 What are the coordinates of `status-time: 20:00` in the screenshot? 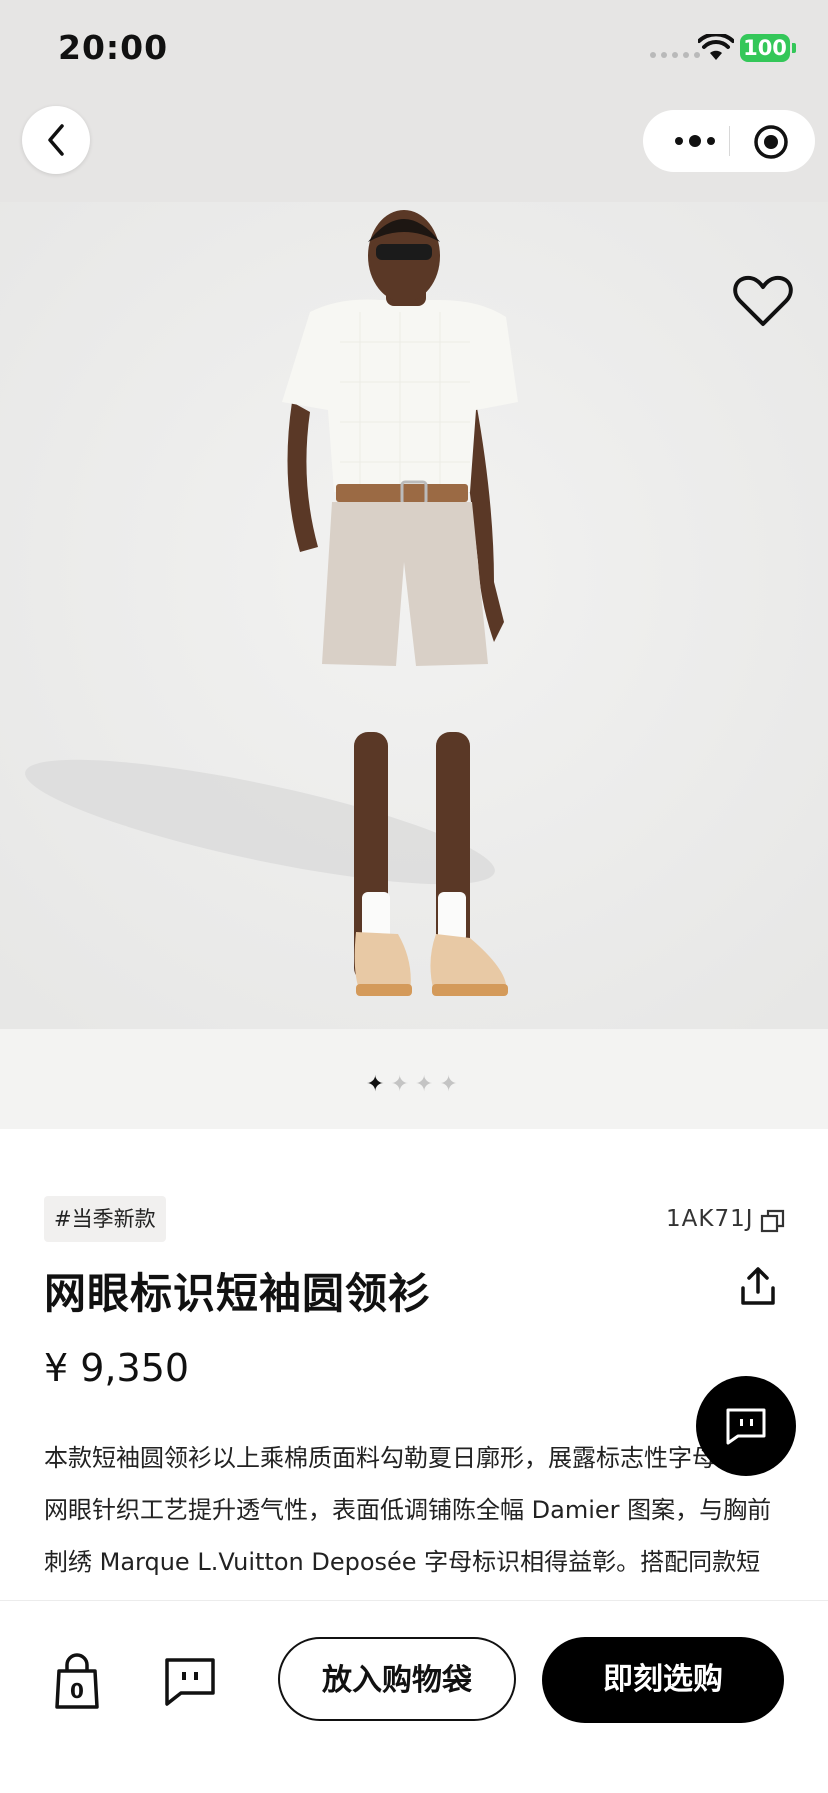 It's located at (113, 47).